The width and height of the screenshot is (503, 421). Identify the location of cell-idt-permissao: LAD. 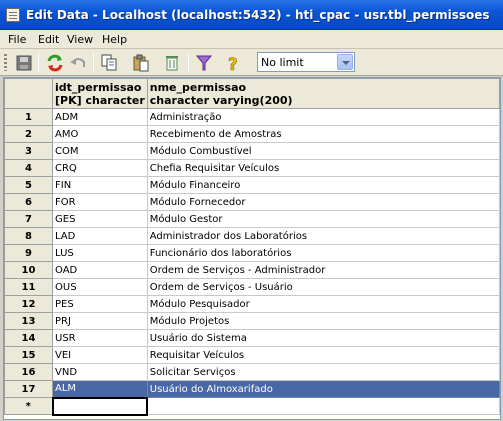
(100, 236).